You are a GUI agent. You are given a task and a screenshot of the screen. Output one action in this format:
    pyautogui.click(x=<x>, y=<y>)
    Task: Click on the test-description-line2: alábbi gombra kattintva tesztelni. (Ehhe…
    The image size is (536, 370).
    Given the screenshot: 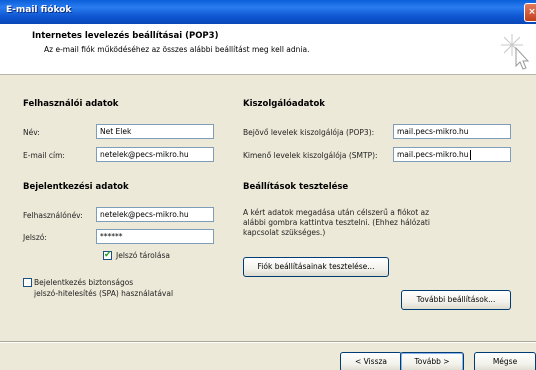 What is the action you would take?
    pyautogui.click(x=336, y=222)
    